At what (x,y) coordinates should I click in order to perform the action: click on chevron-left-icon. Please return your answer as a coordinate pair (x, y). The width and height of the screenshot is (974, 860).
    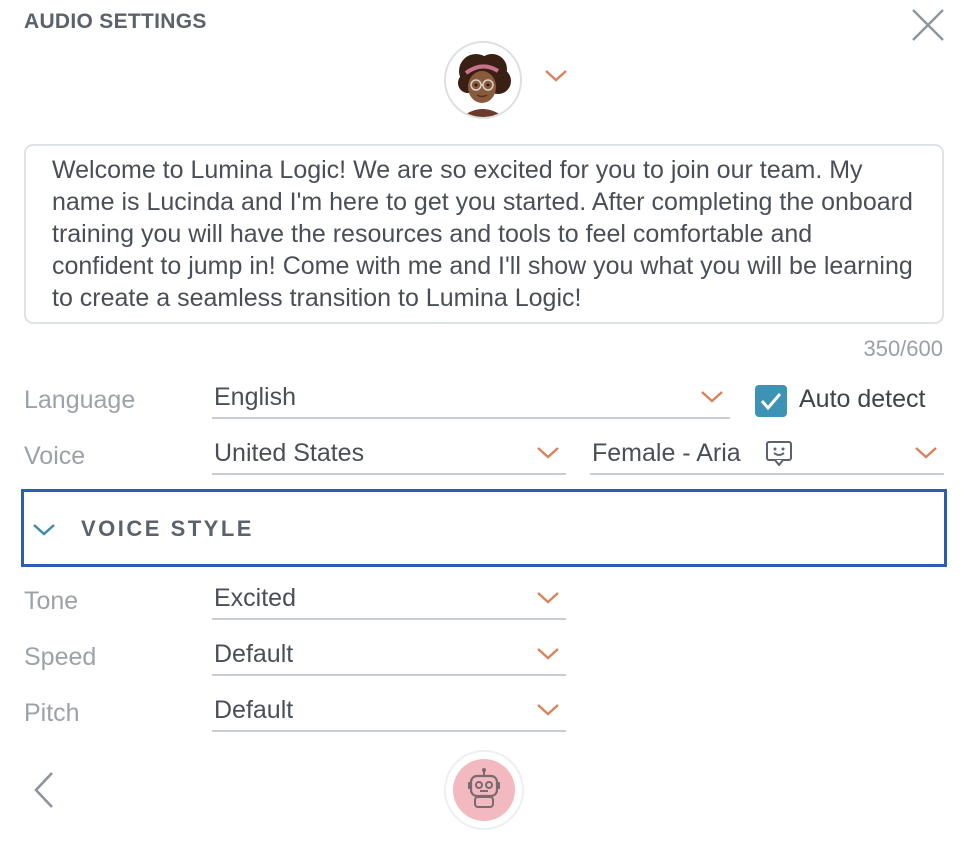
    Looking at the image, I should click on (43, 790).